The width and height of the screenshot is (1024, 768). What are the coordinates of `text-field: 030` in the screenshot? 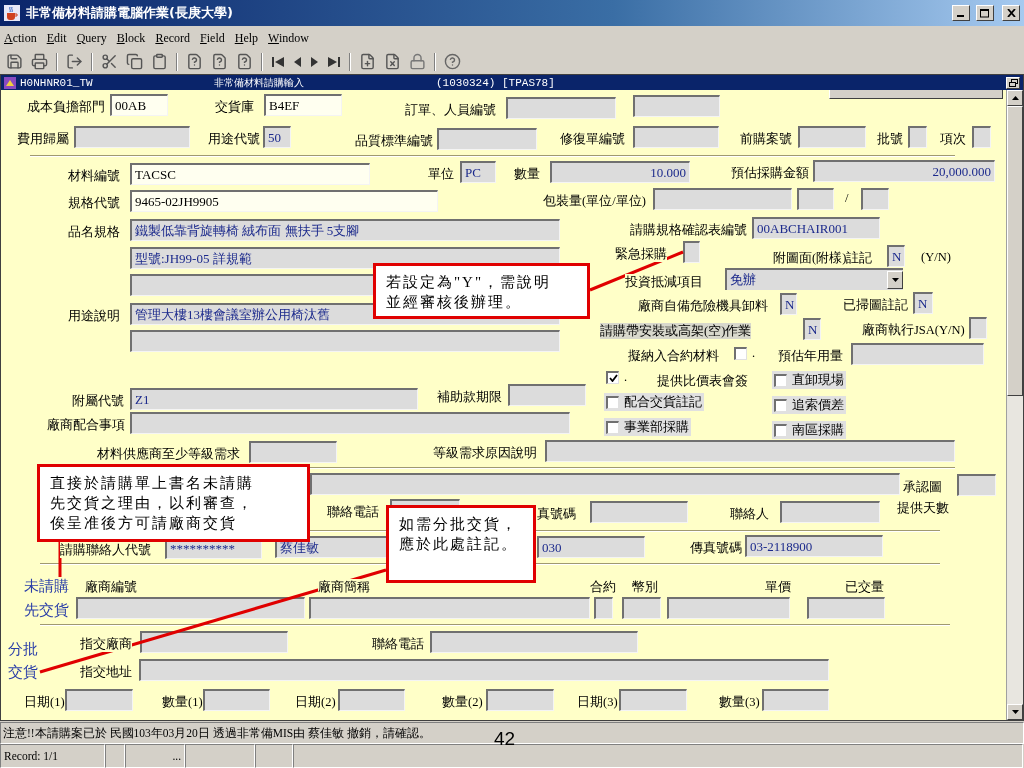 It's located at (591, 547).